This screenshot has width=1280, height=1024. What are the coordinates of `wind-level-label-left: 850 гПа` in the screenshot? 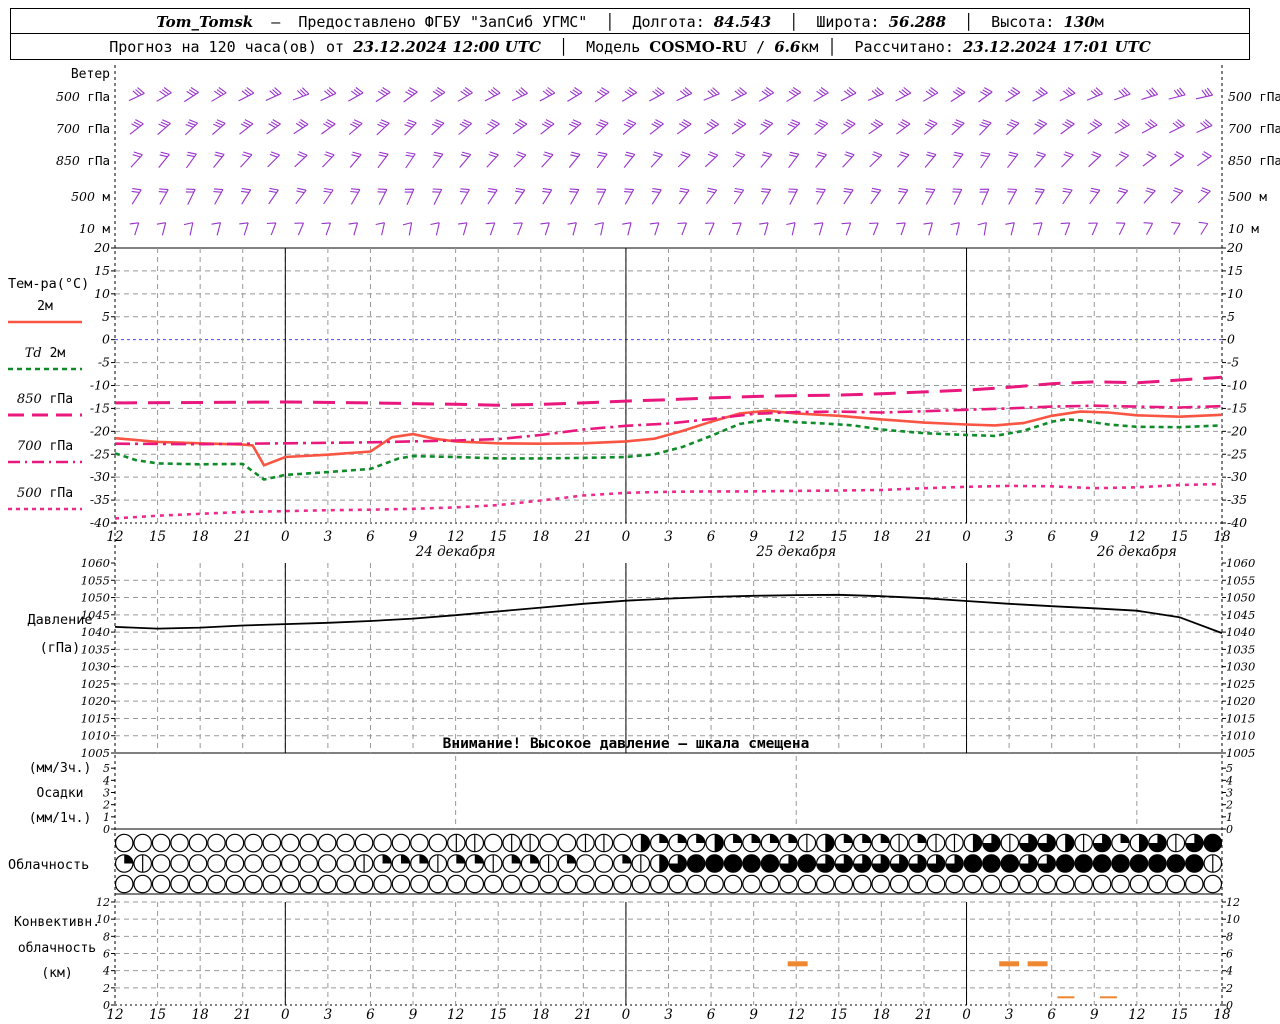 It's located at (83, 160).